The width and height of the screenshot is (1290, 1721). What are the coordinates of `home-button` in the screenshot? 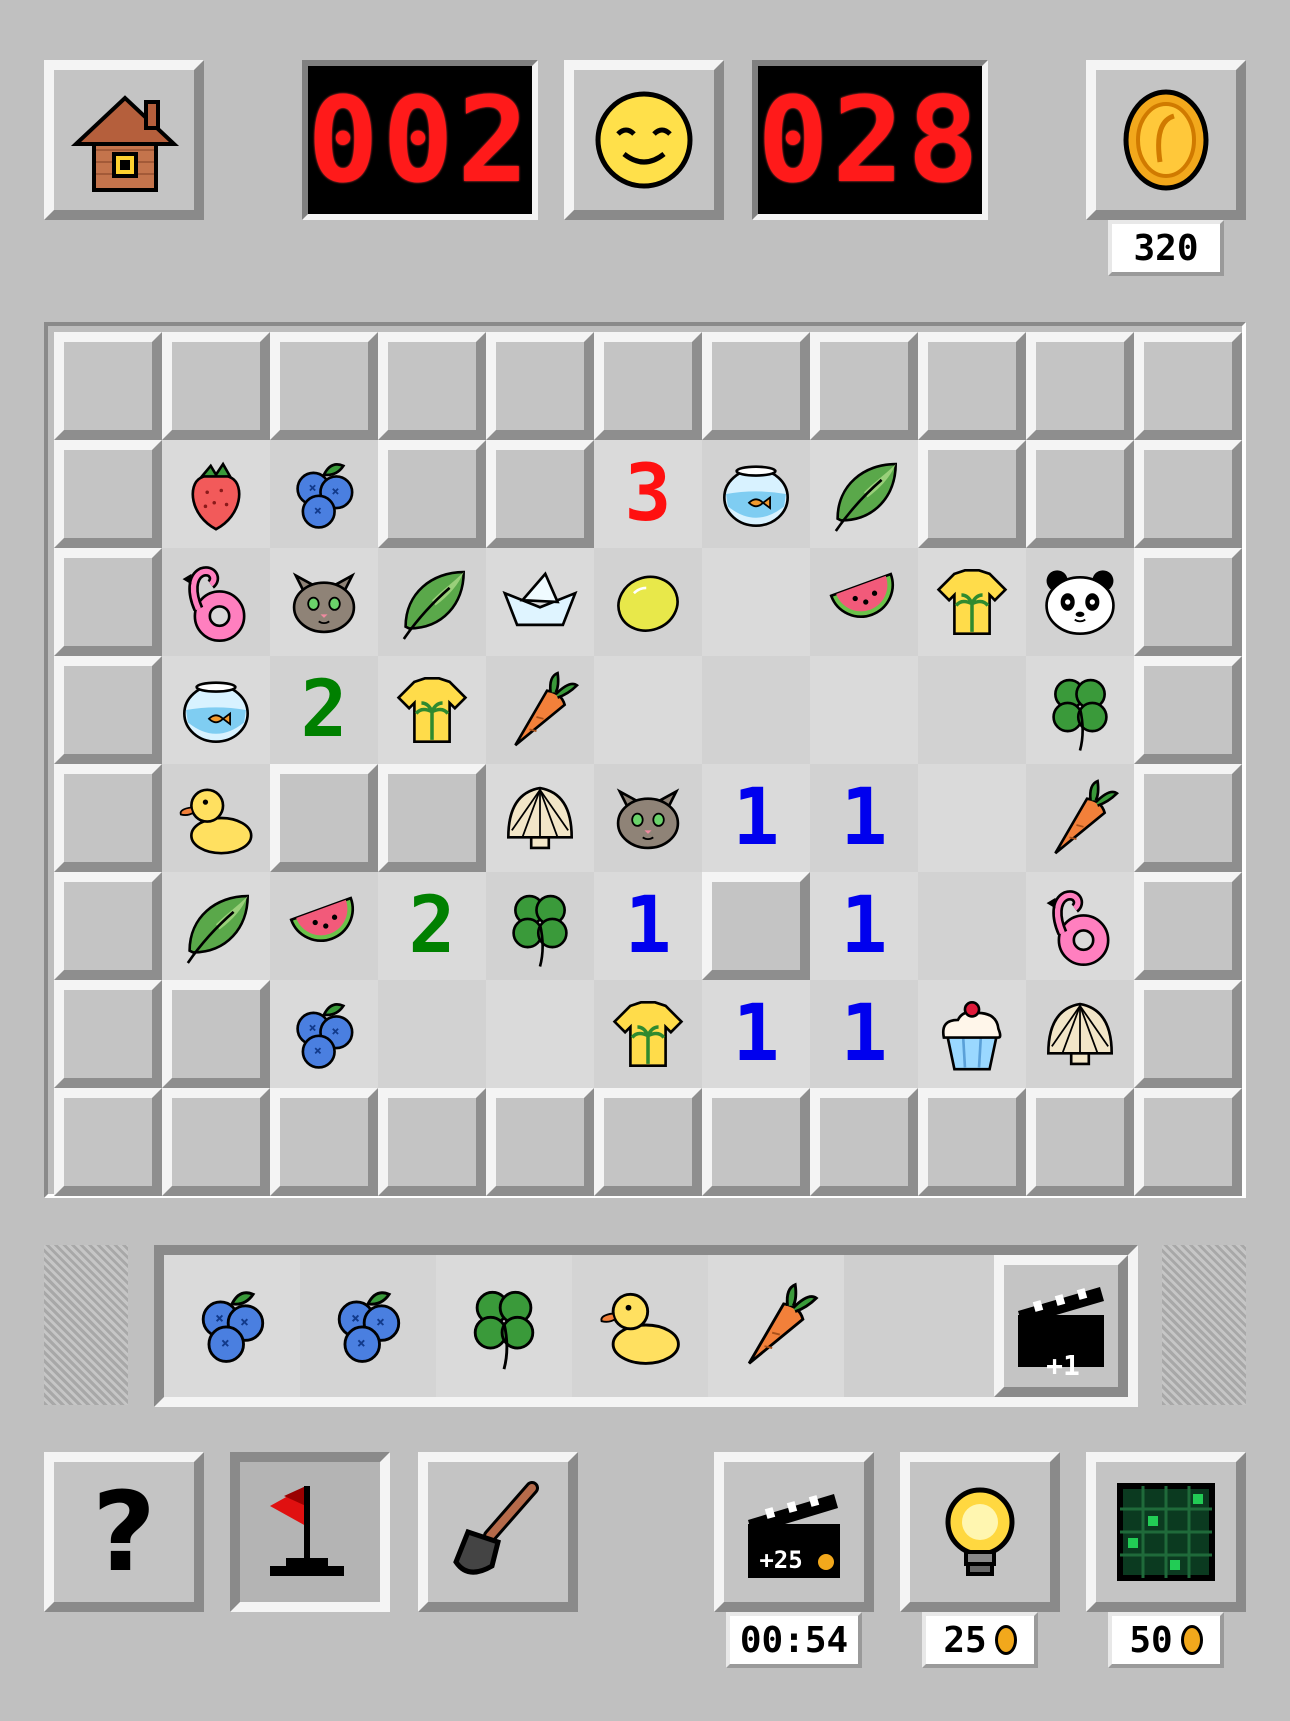 It's located at (124, 140).